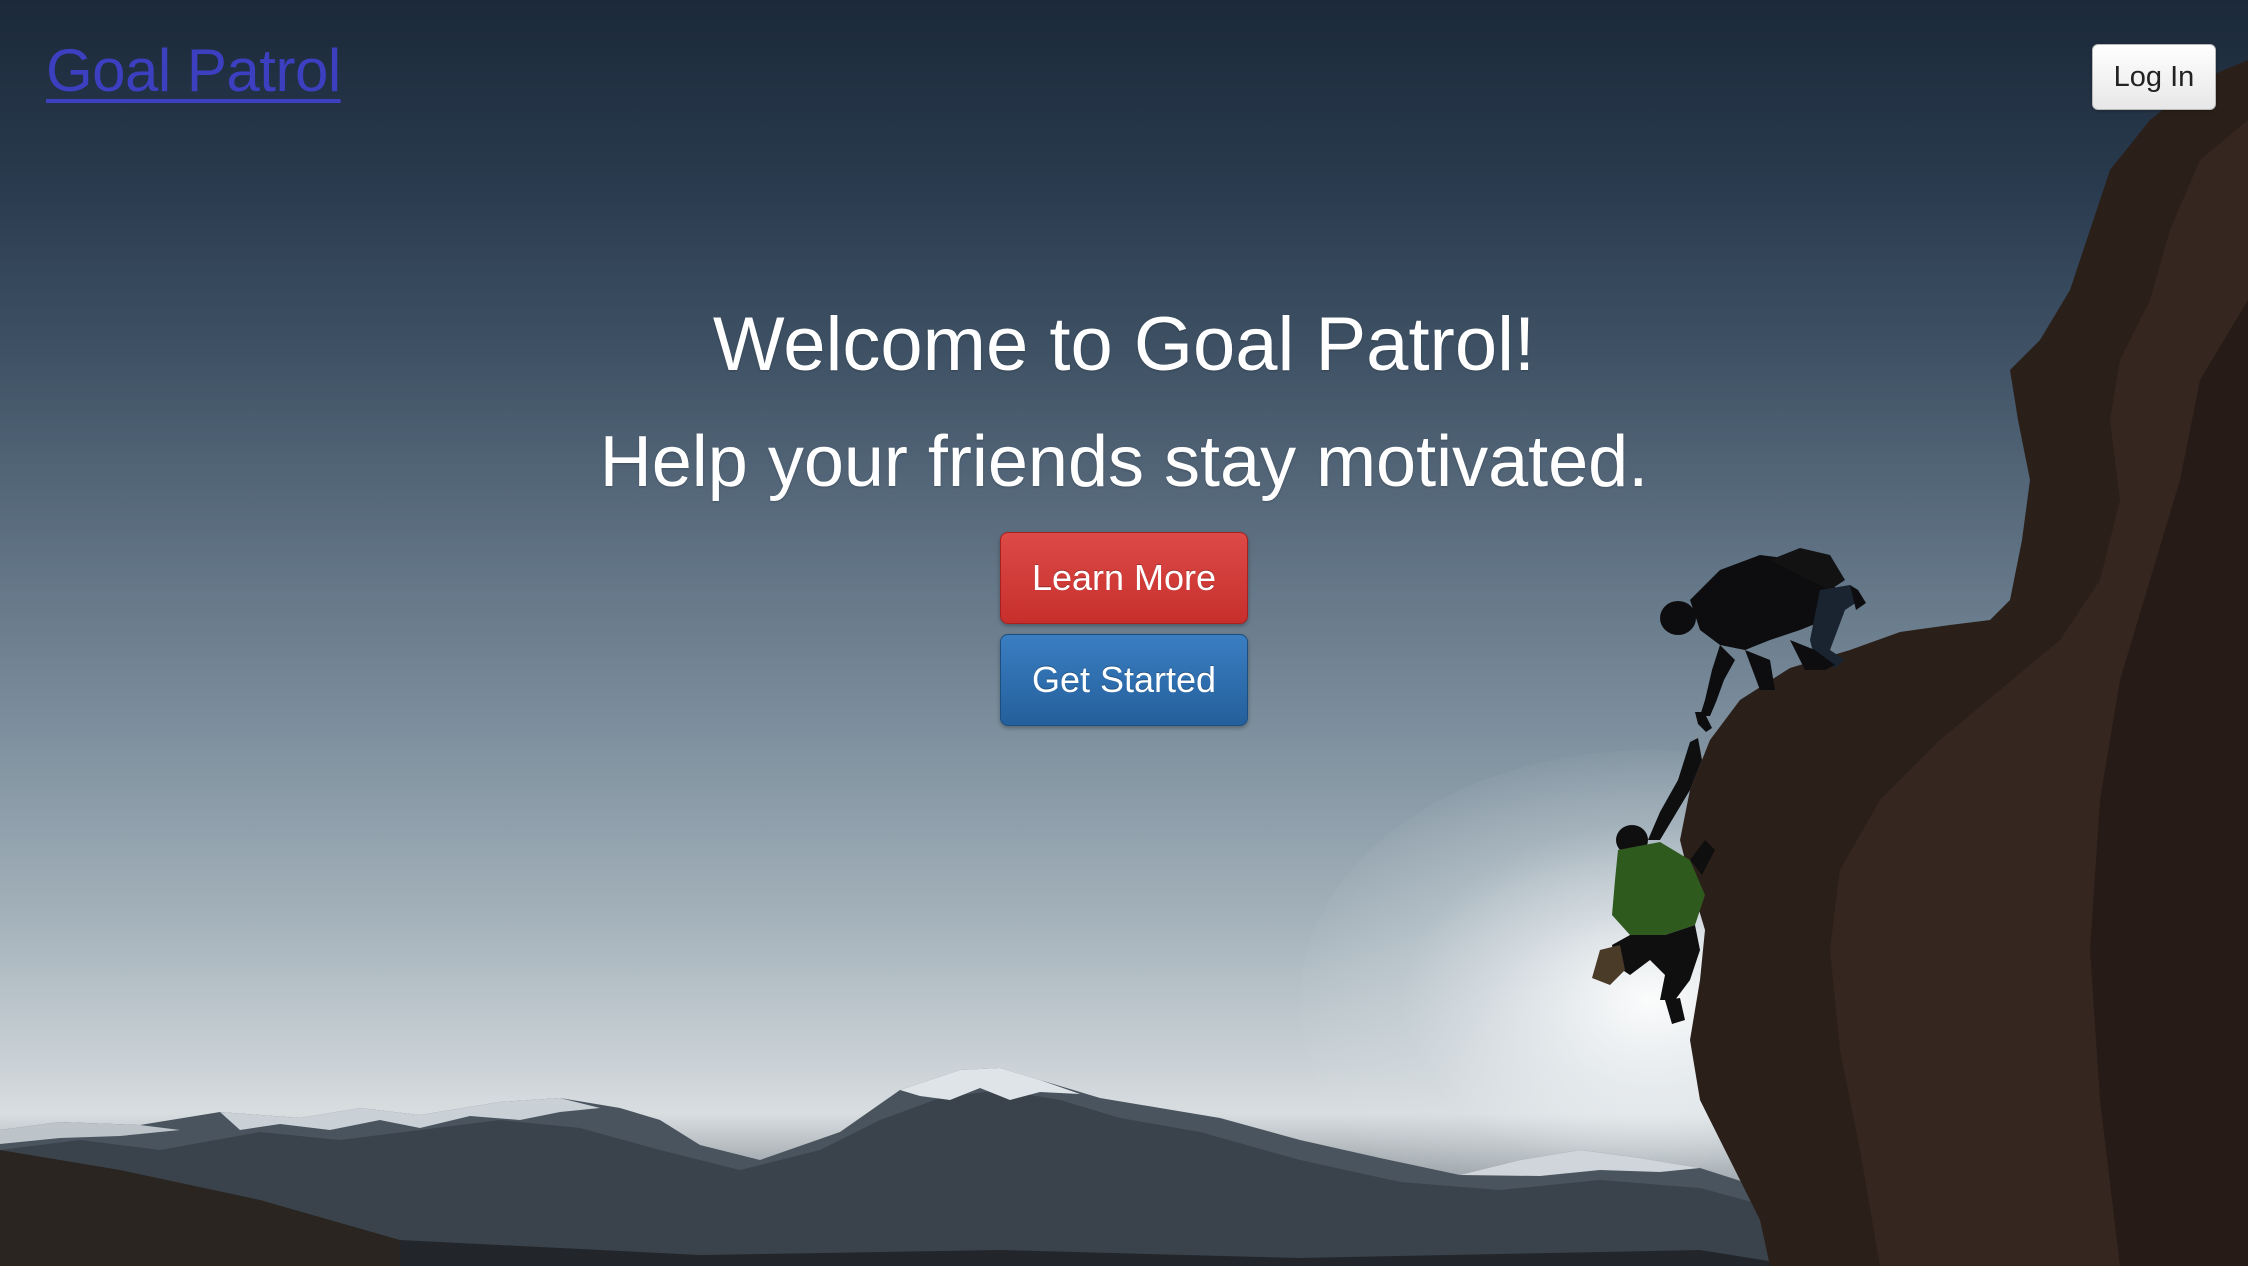 This screenshot has height=1266, width=2248. What do you see at coordinates (193, 70) in the screenshot?
I see `brand-logo-link: Goal Patrol` at bounding box center [193, 70].